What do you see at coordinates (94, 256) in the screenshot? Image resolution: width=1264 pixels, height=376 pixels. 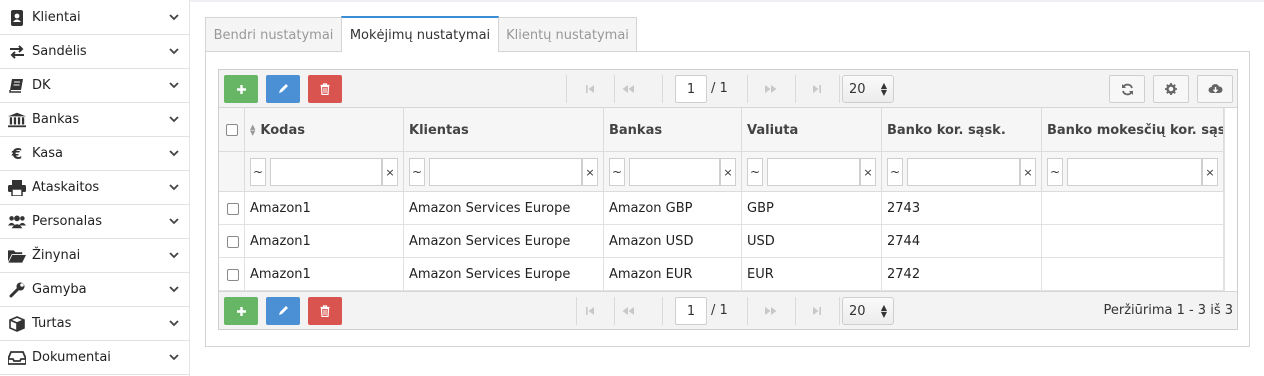 I see `sidebar-item-zinynai: Žinynai` at bounding box center [94, 256].